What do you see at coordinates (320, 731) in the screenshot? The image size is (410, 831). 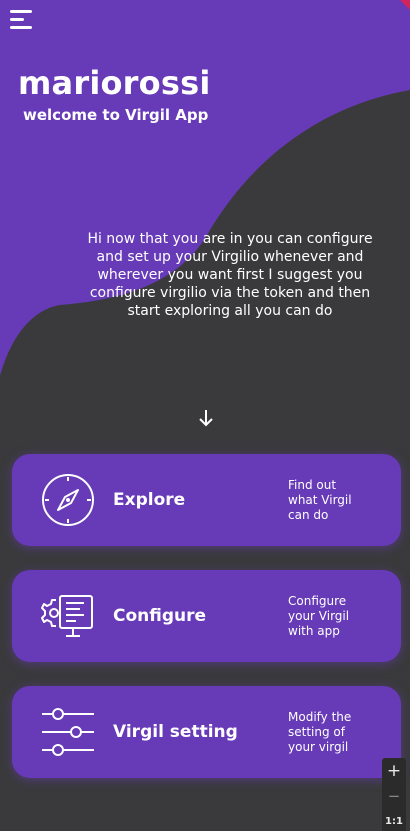 I see `virgil-setting-description-text: Modify the setting of your virgil` at bounding box center [320, 731].